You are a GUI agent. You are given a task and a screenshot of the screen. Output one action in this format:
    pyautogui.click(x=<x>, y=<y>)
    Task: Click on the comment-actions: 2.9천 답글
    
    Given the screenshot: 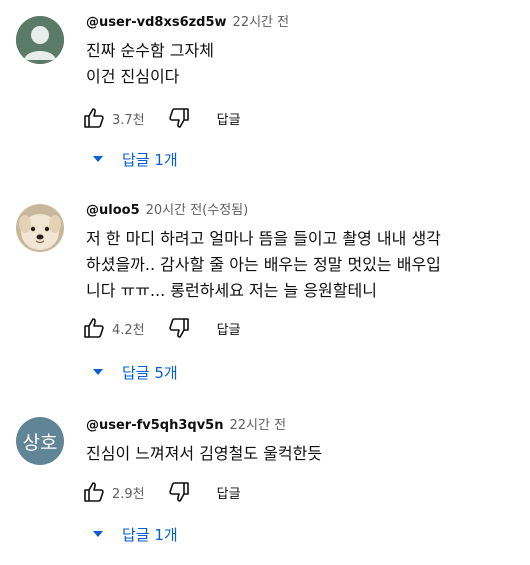 What is the action you would take?
    pyautogui.click(x=161, y=492)
    